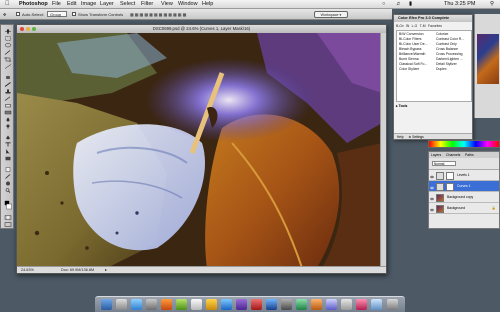 This screenshot has height=312, width=500. What do you see at coordinates (8, 105) in the screenshot?
I see `eraser-tool-icon` at bounding box center [8, 105].